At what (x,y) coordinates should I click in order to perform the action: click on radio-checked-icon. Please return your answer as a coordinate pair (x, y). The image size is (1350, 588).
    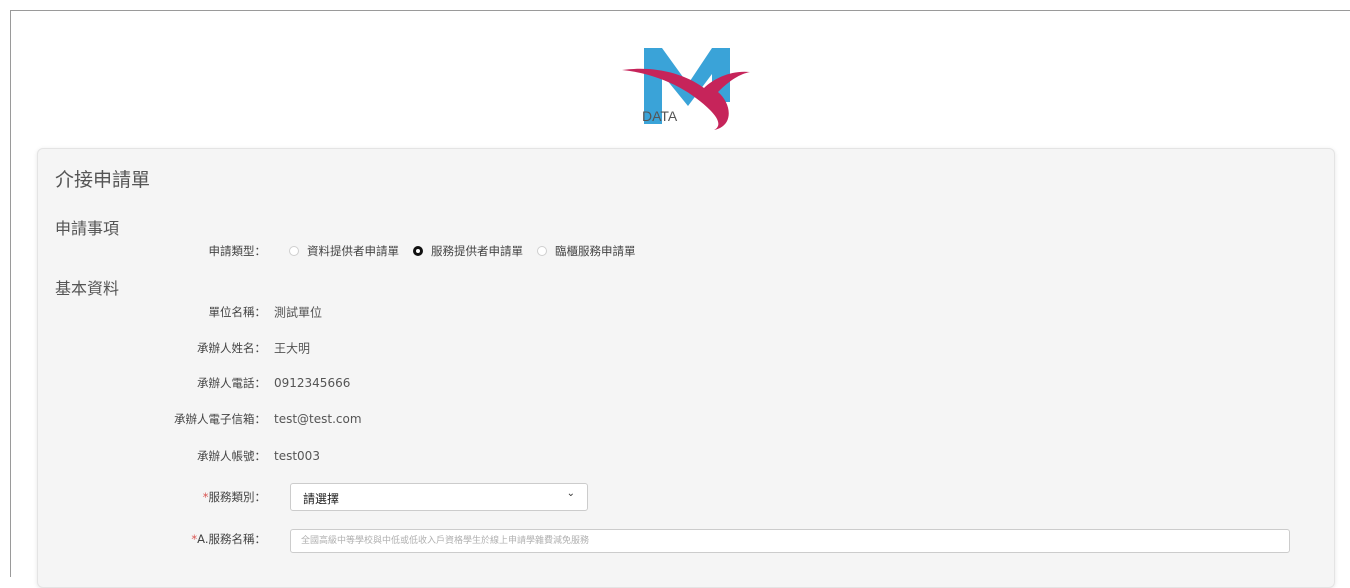
    Looking at the image, I should click on (418, 251).